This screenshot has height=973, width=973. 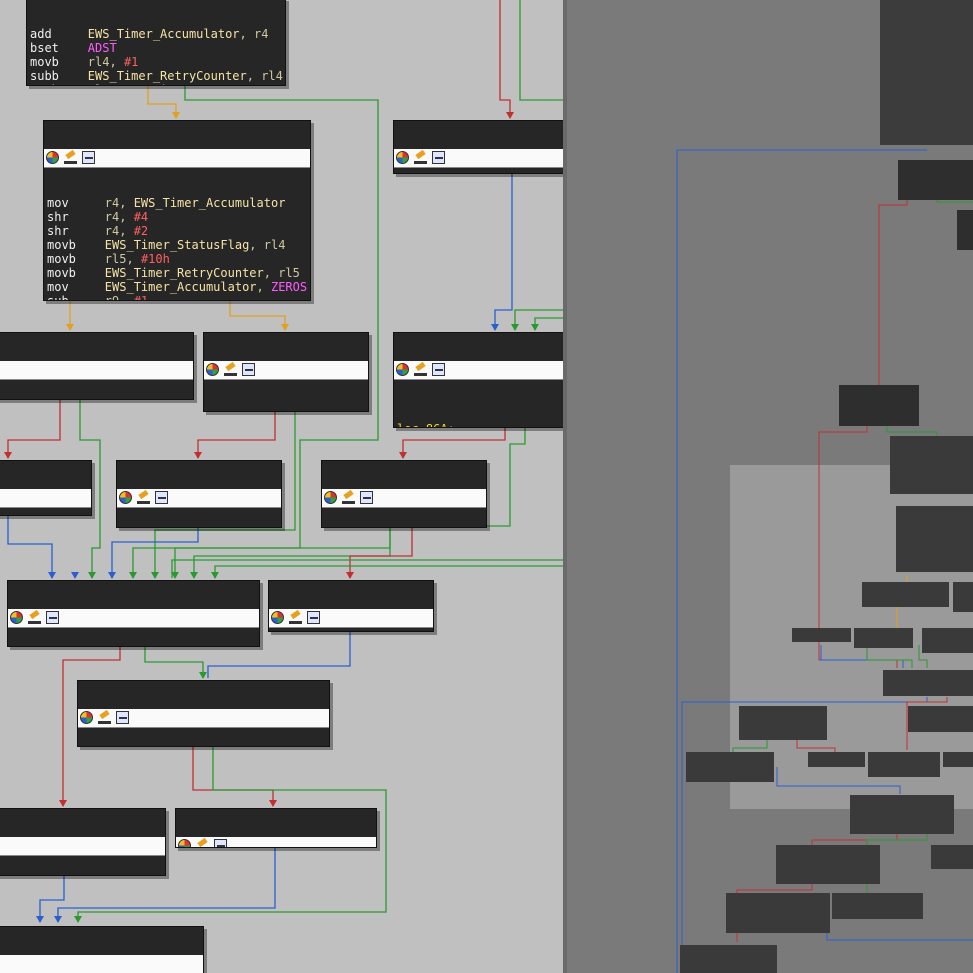 What do you see at coordinates (102, 48) in the screenshot?
I see `operand: ADST` at bounding box center [102, 48].